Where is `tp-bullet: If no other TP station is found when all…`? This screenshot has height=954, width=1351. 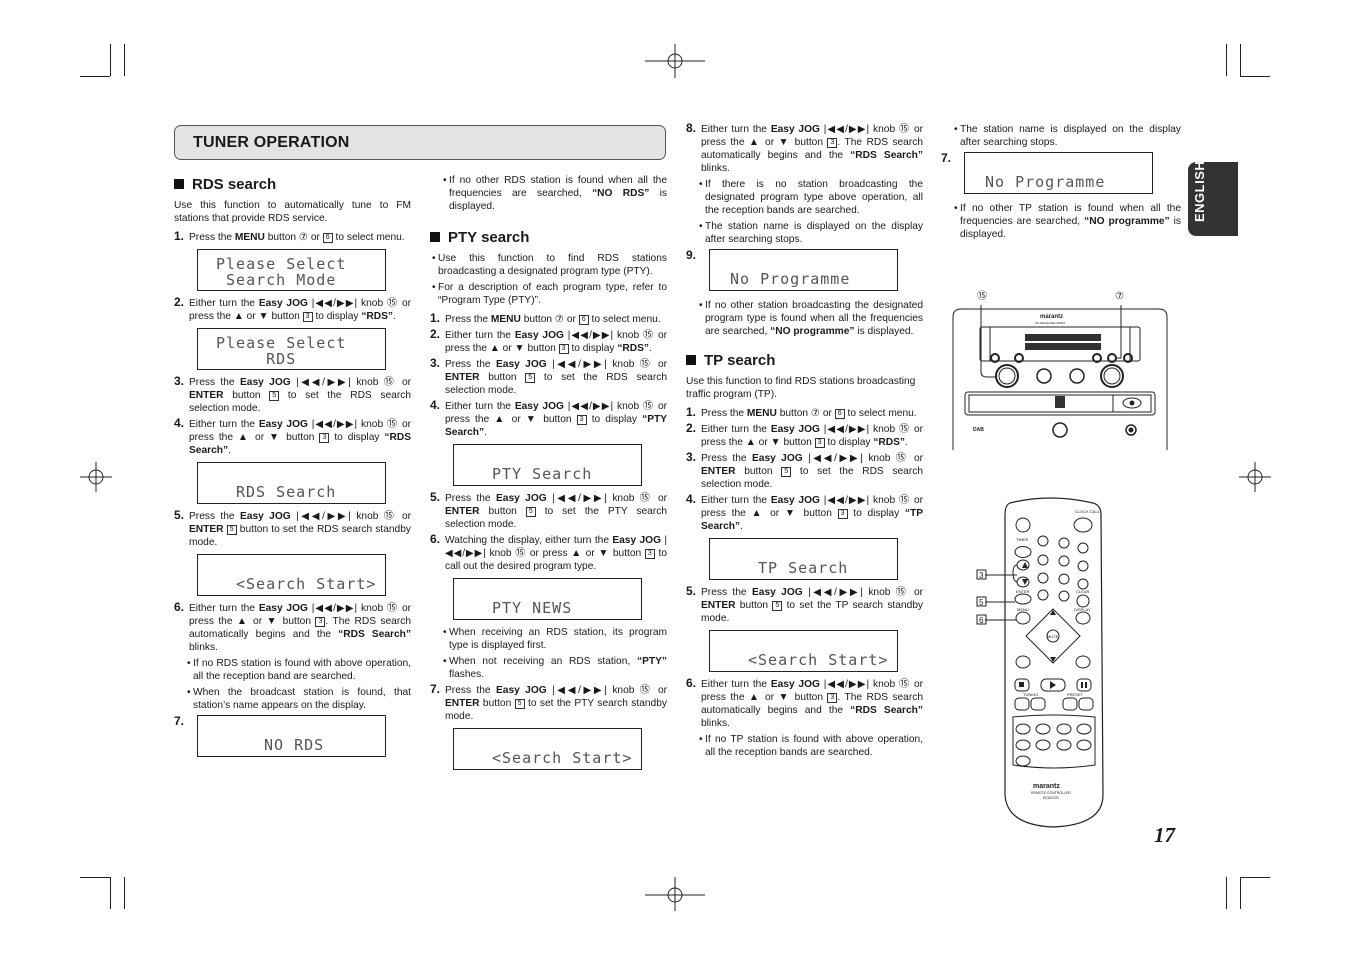 tp-bullet: If no other TP station is found when all… is located at coordinates (1061, 221).